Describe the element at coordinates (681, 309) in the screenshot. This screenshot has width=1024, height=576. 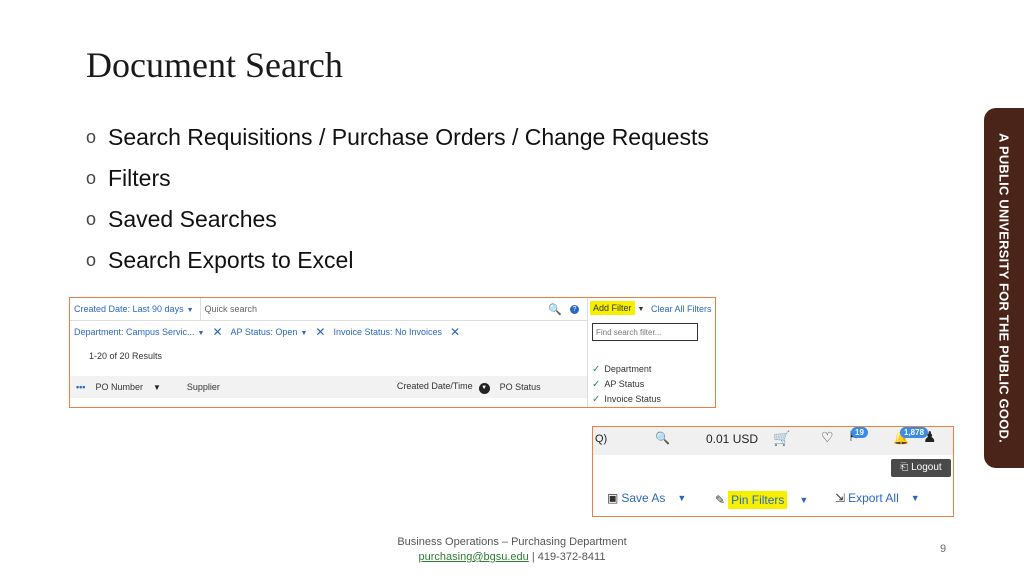
I see `clear-all-filters-link: Clear All Filters` at that location.